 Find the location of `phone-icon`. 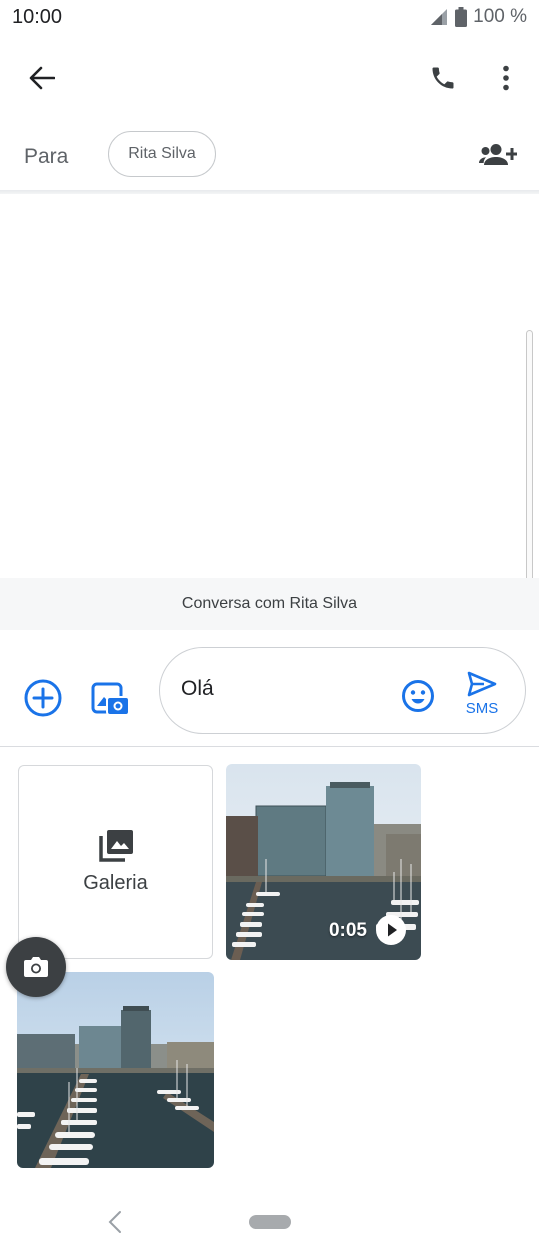

phone-icon is located at coordinates (443, 78).